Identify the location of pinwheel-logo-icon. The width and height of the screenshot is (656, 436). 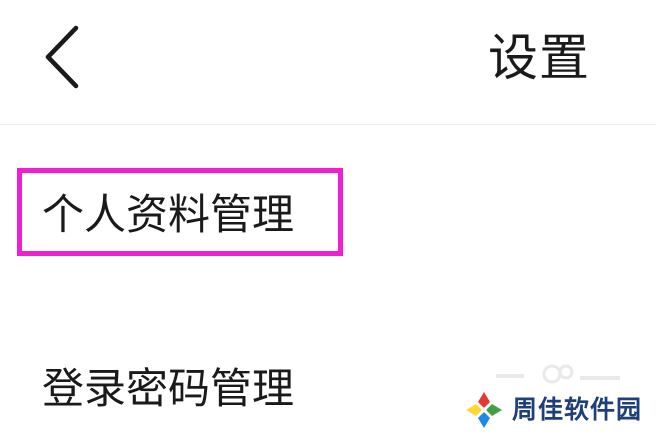
(484, 410).